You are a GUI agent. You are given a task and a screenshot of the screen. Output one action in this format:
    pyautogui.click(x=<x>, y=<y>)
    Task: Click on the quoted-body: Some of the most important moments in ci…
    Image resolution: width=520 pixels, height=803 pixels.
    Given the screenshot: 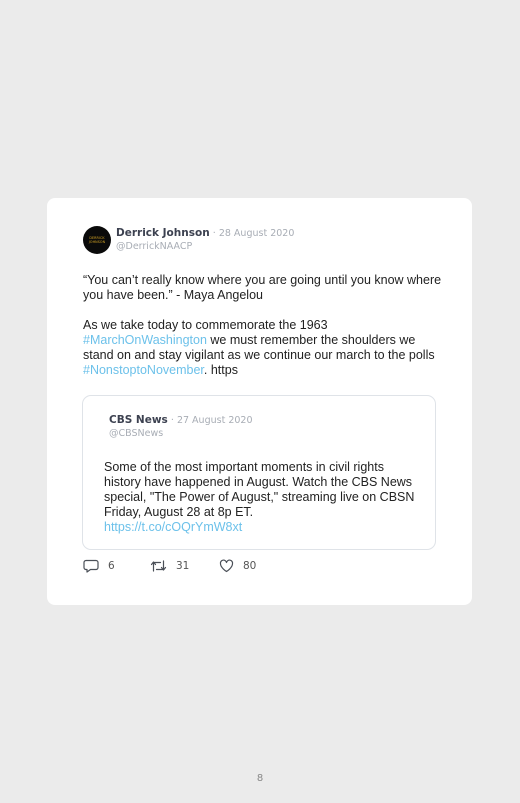 What is the action you would take?
    pyautogui.click(x=264, y=497)
    